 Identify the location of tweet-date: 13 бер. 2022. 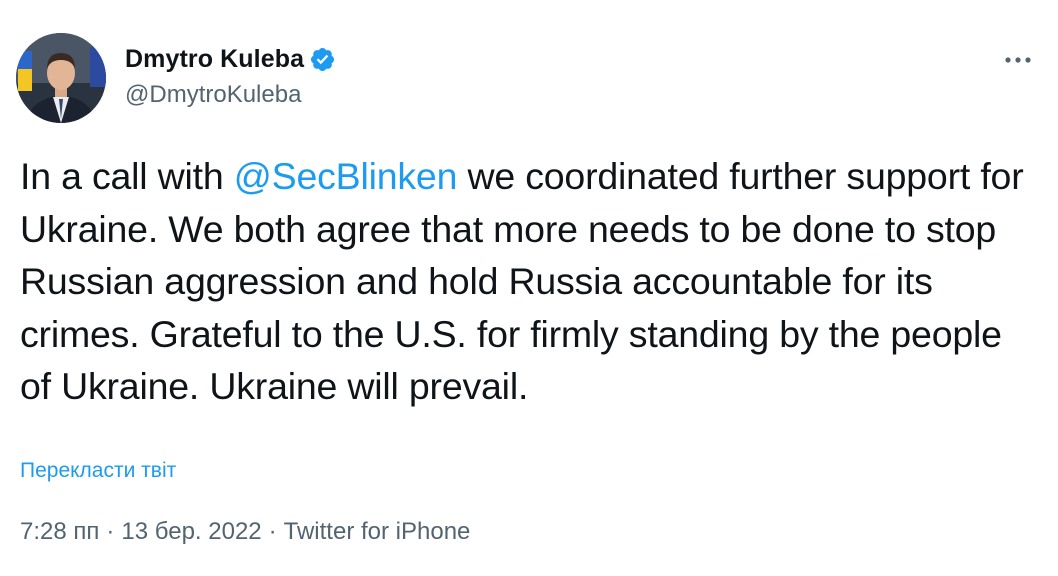
(191, 532).